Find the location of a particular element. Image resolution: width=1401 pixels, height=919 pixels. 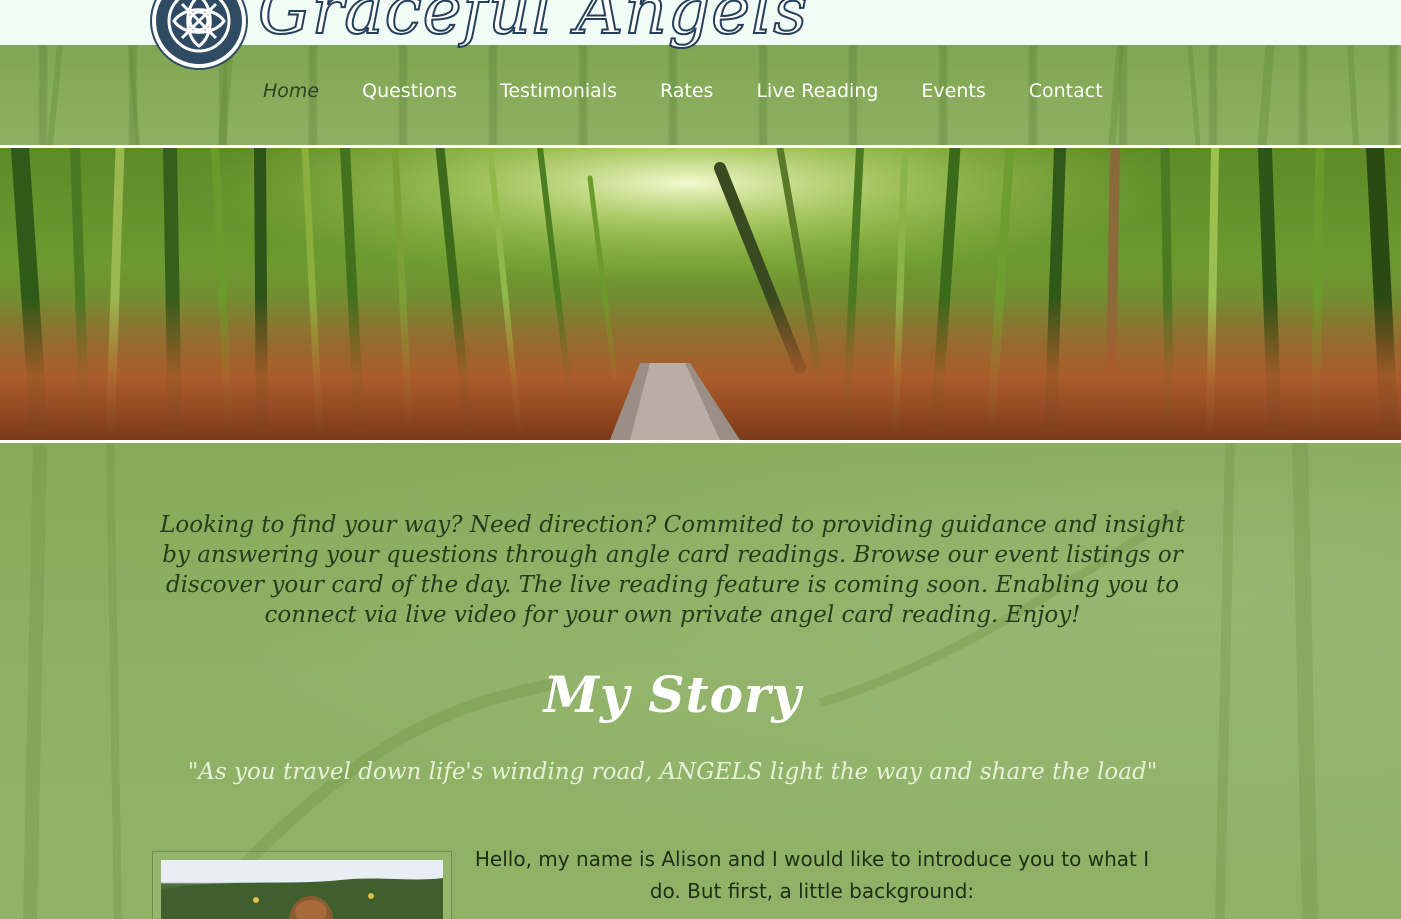

nav-item-live-reading: Live Reading is located at coordinates (817, 91).